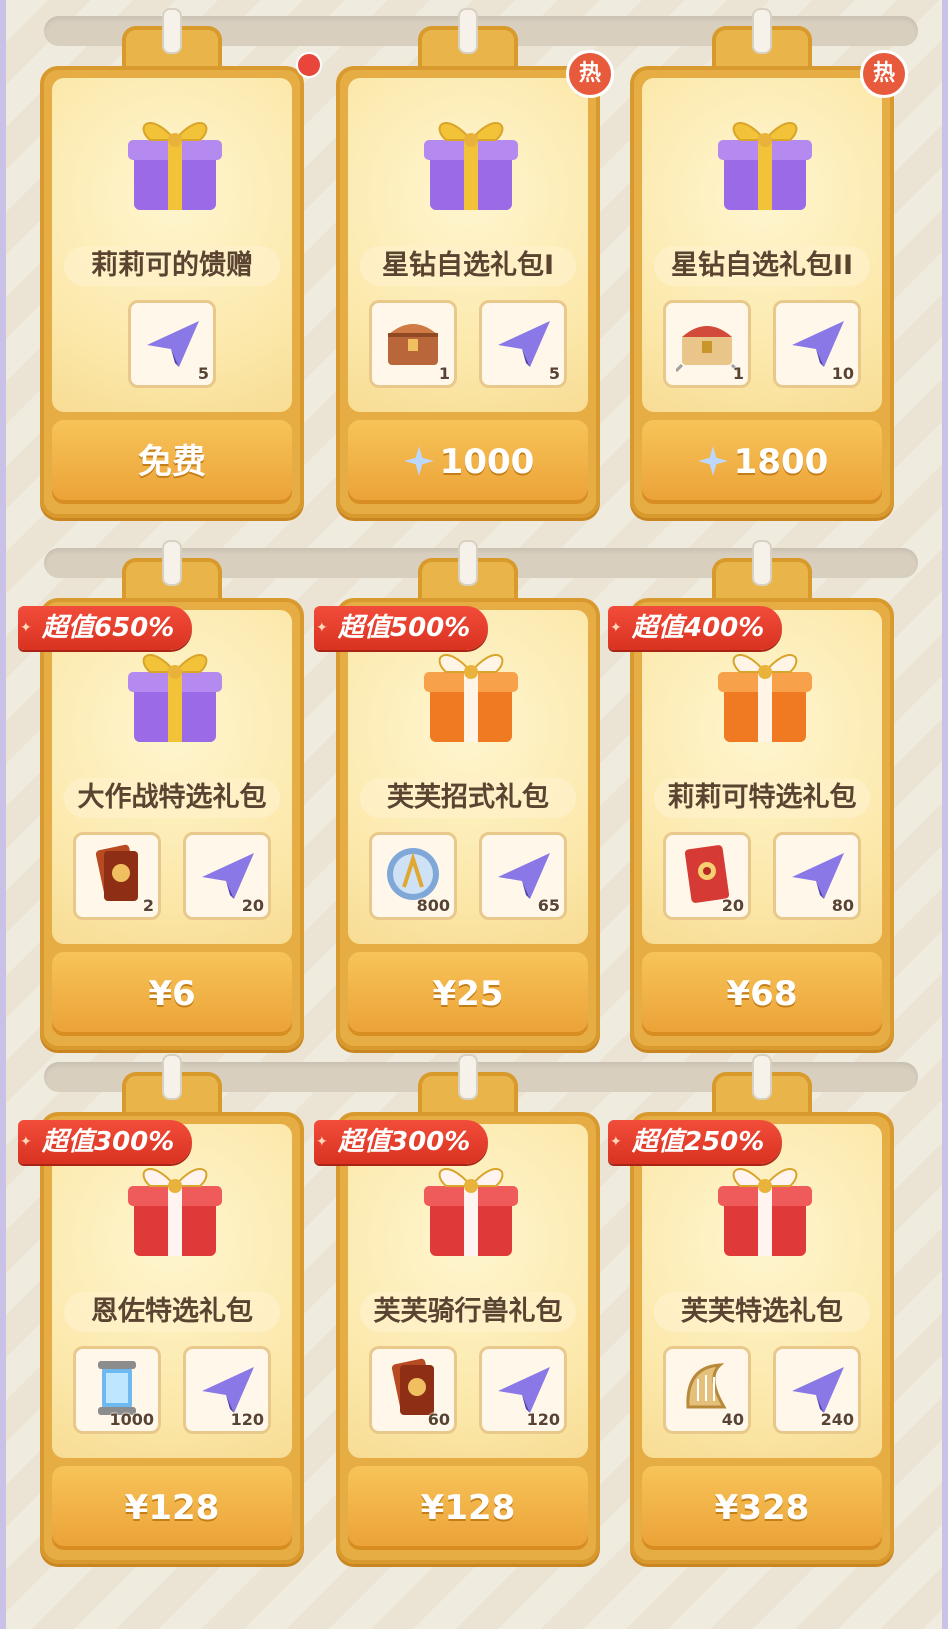 This screenshot has height=1629, width=948. I want to click on reward-item: 2, so click(117, 876).